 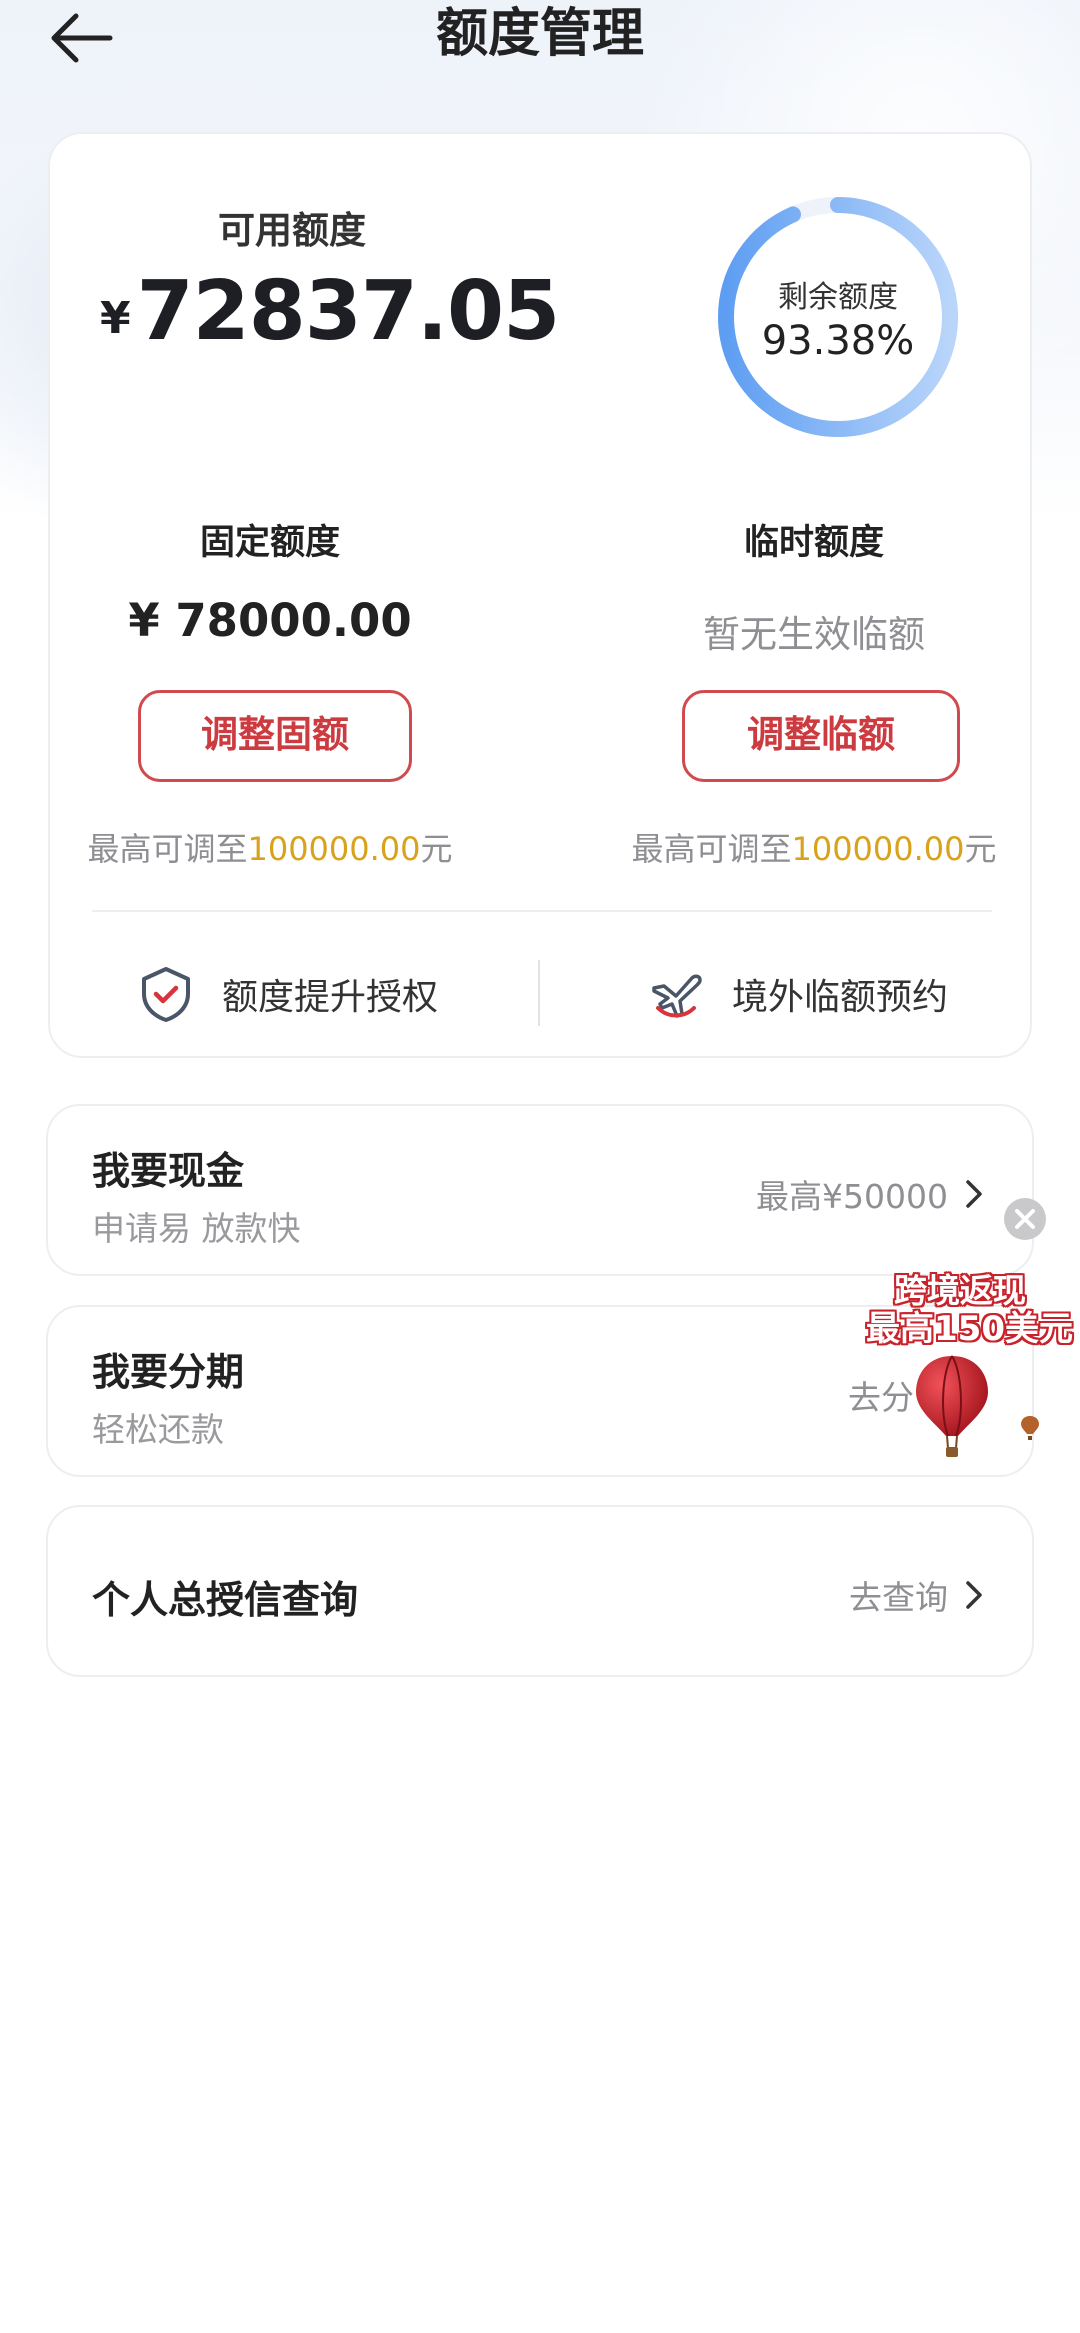 What do you see at coordinates (980, 849) in the screenshot?
I see `temporary-max-suffix: 元` at bounding box center [980, 849].